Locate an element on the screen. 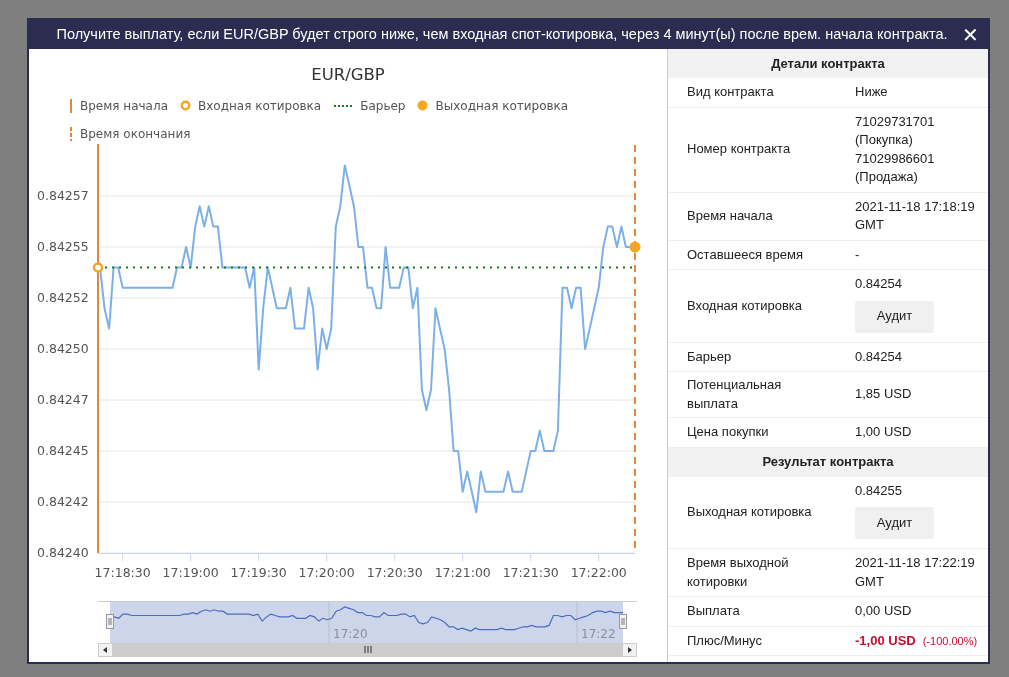 The image size is (1009, 677). section-header: Результат контракта is located at coordinates (828, 462).